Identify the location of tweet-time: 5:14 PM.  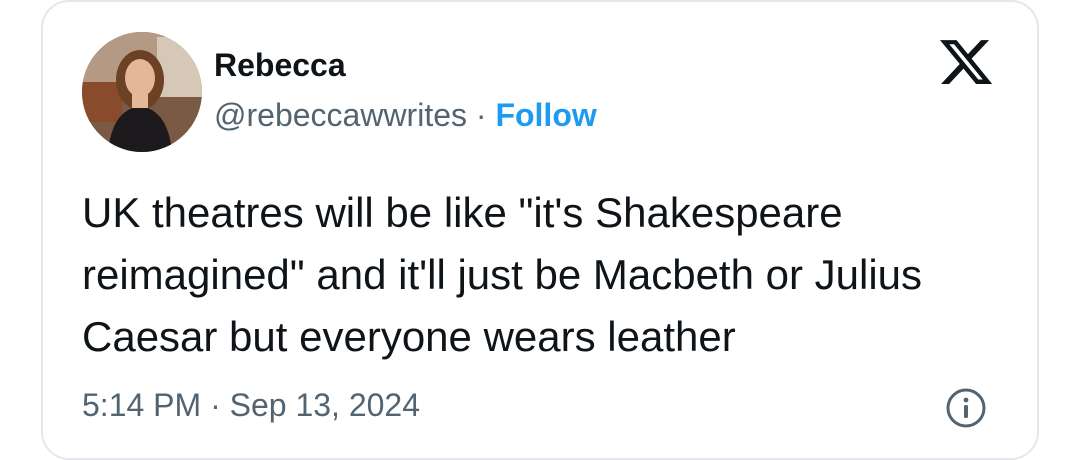
(141, 405).